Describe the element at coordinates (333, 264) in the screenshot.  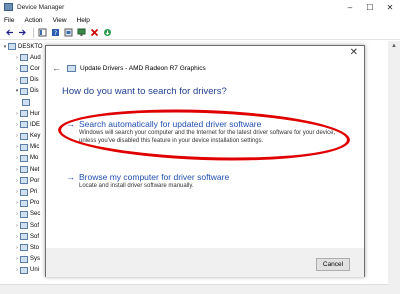
I see `cancel-button: Cancel` at that location.